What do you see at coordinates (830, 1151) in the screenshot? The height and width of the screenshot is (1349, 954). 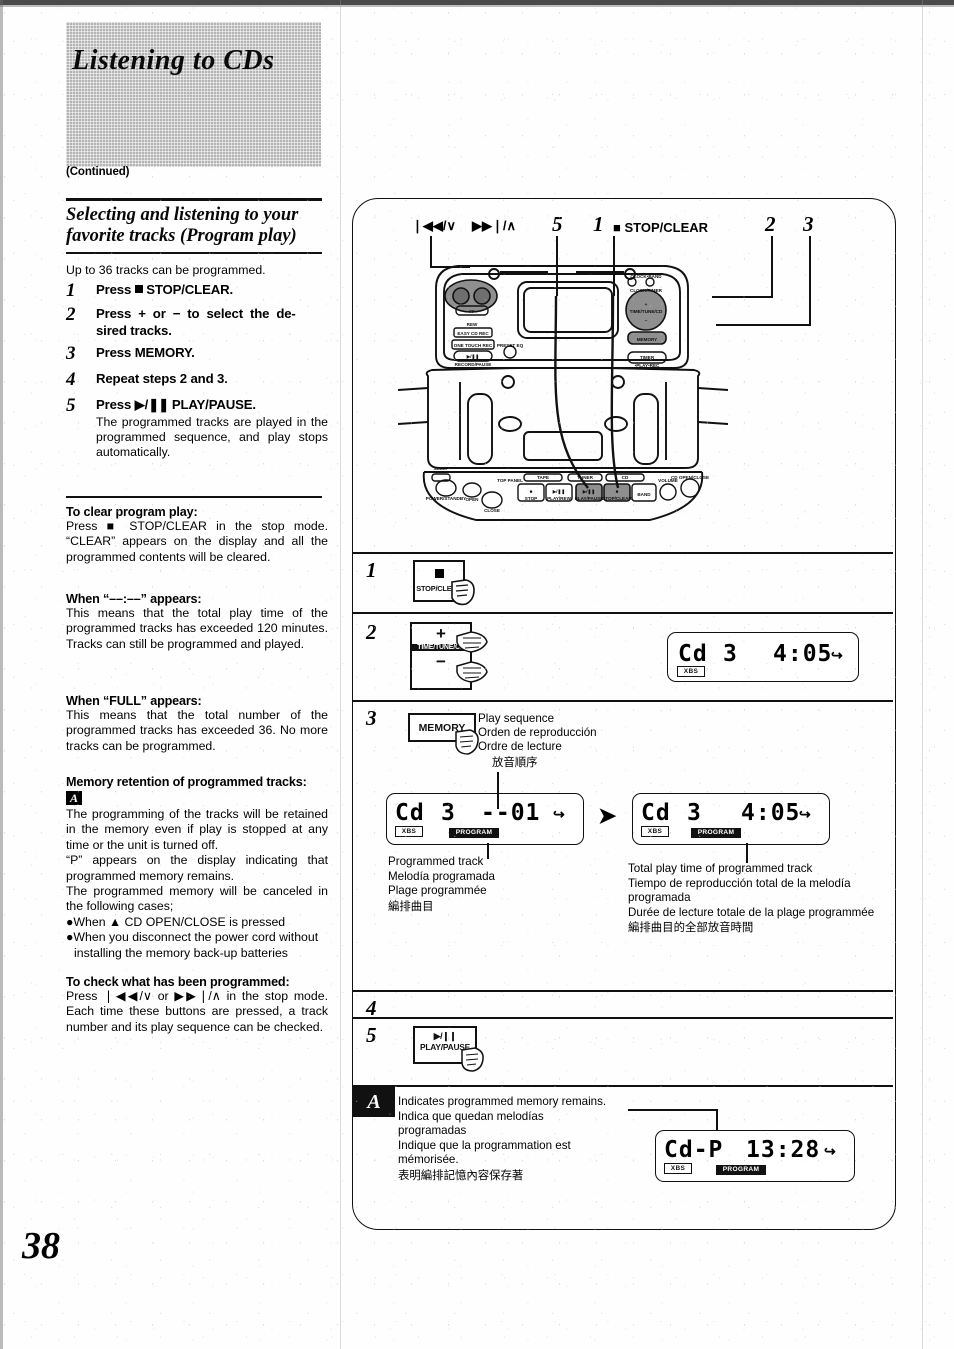 I see `repeat-arrow-icon: ↪` at bounding box center [830, 1151].